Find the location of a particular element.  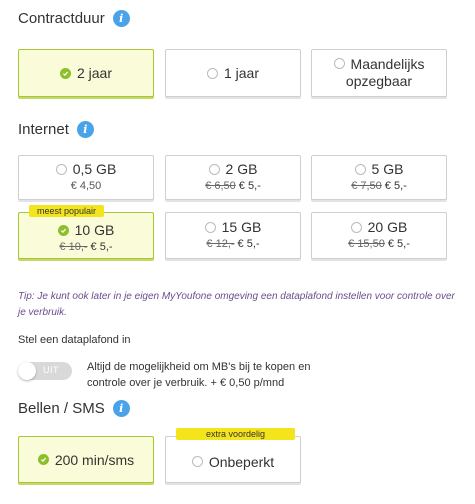

internet-option-5gb: 5 GB € 7,50 € 5,- is located at coordinates (379, 177).